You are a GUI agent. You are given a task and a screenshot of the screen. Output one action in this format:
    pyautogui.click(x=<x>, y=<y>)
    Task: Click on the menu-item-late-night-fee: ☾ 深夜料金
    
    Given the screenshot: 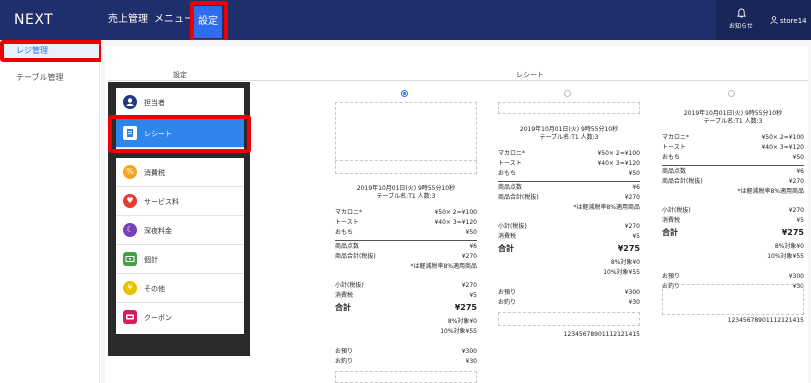 What is the action you would take?
    pyautogui.click(x=180, y=230)
    